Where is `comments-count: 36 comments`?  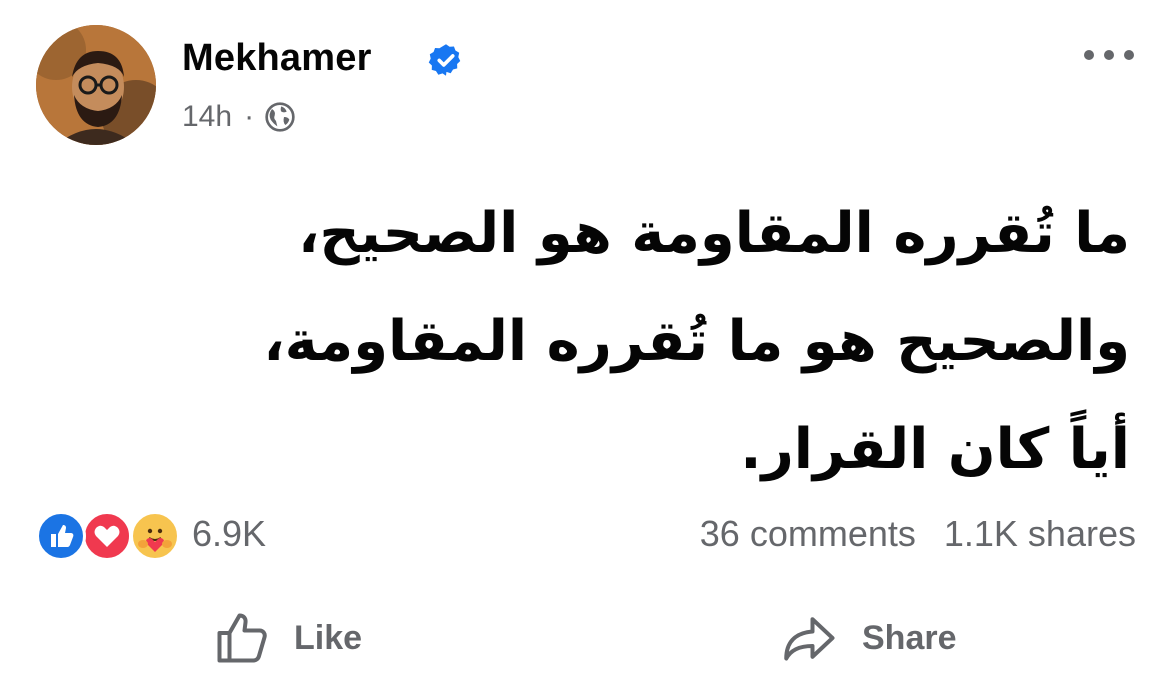 comments-count: 36 comments is located at coordinates (808, 533).